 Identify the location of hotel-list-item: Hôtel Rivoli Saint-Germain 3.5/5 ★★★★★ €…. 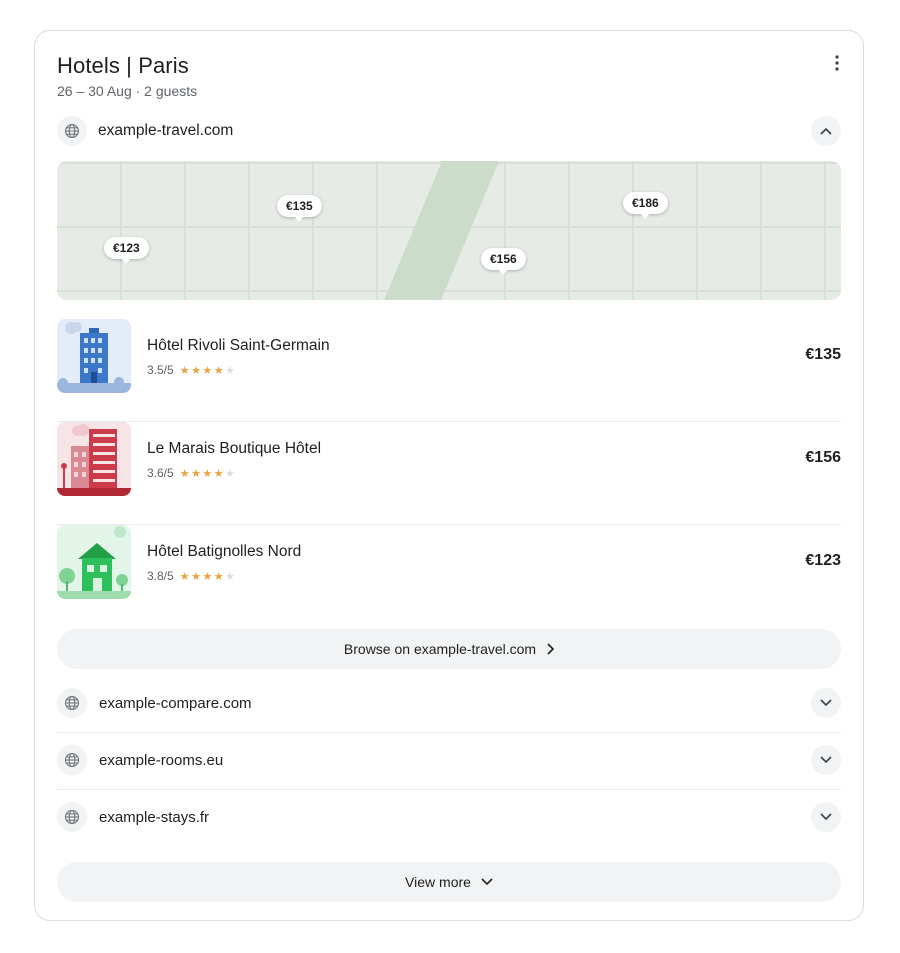
(449, 370).